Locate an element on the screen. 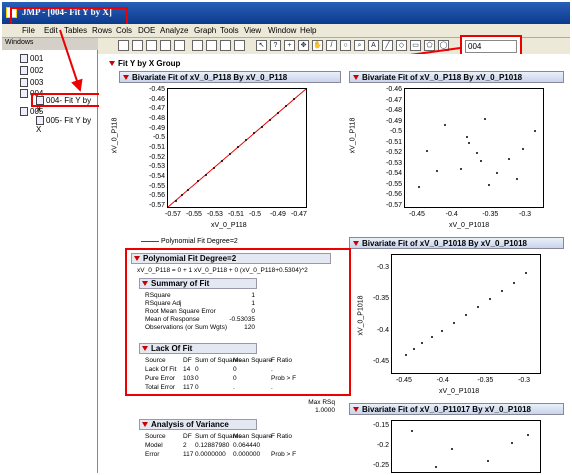 The image size is (572, 475). group-outline: Fit Y by X Group is located at coordinates (144, 63).